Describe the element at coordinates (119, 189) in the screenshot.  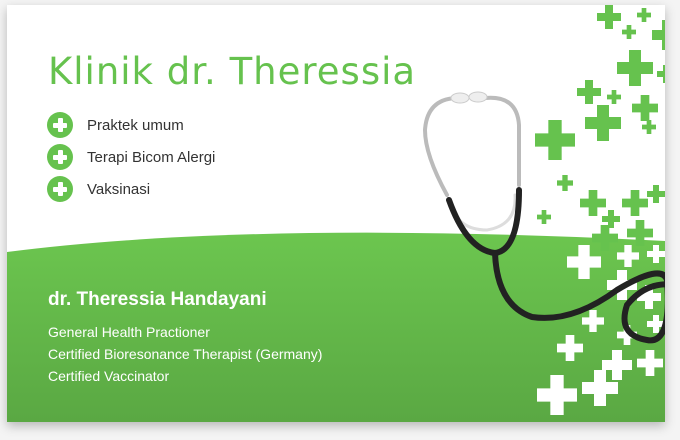
I see `service-label: Vaksinasi` at that location.